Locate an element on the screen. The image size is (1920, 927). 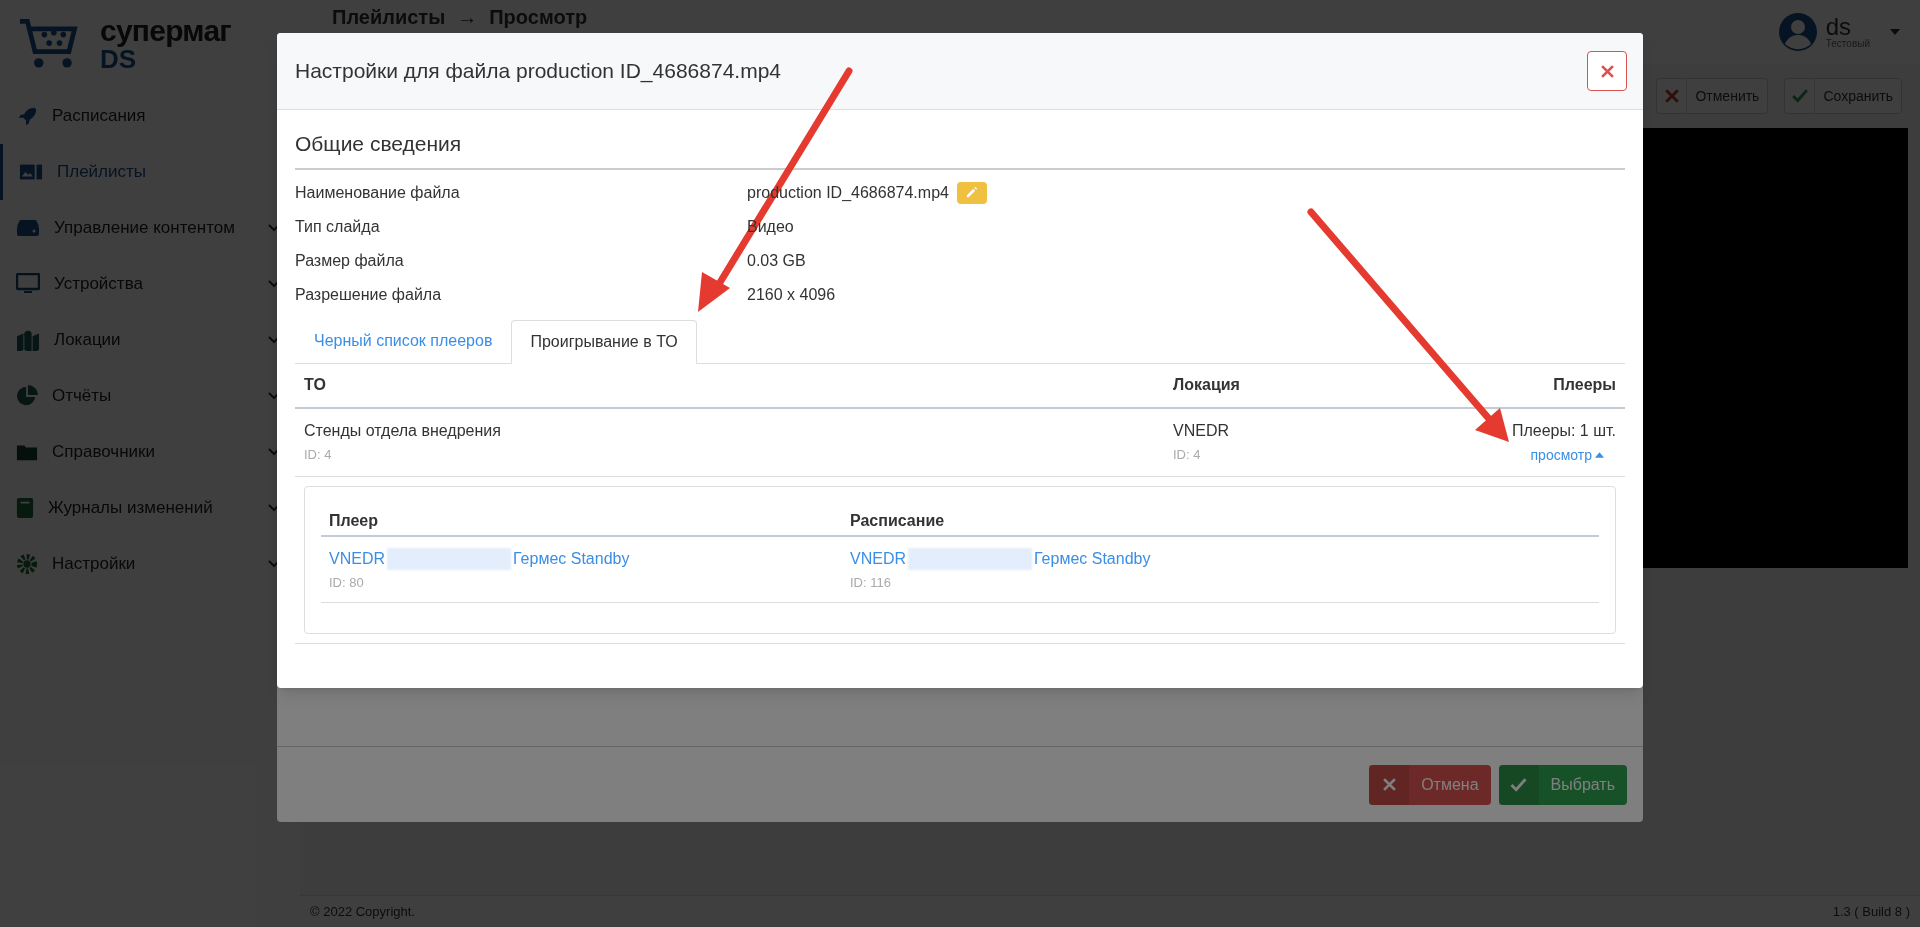
id-label: ID: 80 is located at coordinates (347, 582).